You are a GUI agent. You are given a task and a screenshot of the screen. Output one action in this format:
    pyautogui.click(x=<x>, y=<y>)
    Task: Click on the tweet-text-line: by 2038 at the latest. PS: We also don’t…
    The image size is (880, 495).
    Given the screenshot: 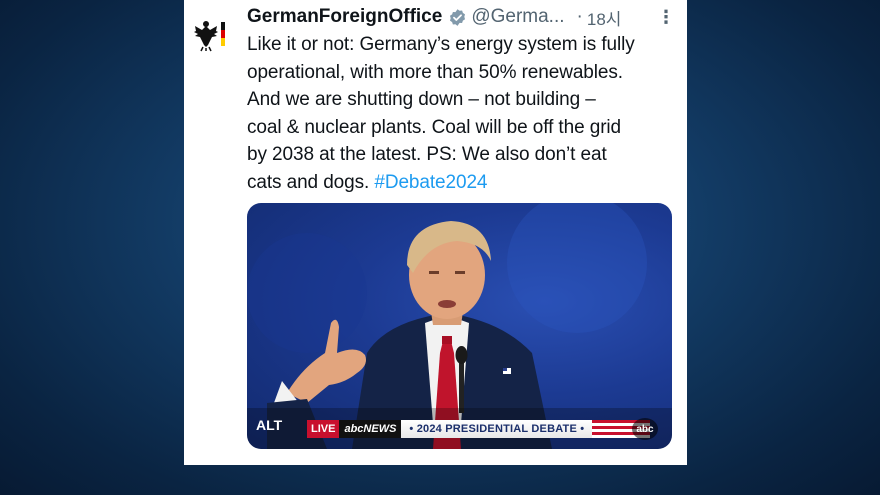 What is the action you would take?
    pyautogui.click(x=427, y=154)
    